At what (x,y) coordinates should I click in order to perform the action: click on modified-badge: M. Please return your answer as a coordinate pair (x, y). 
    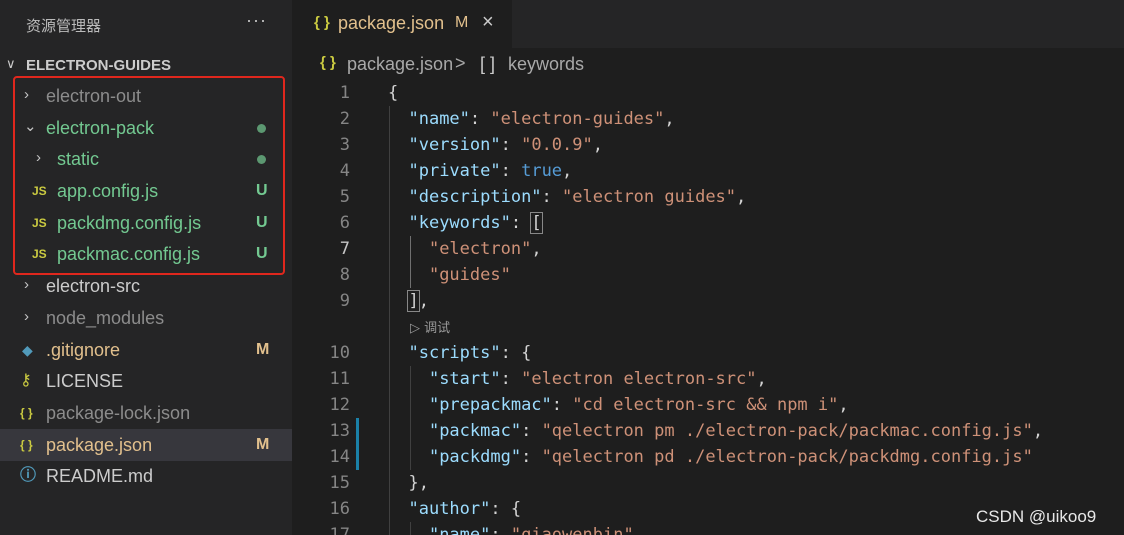
    Looking at the image, I should click on (462, 22).